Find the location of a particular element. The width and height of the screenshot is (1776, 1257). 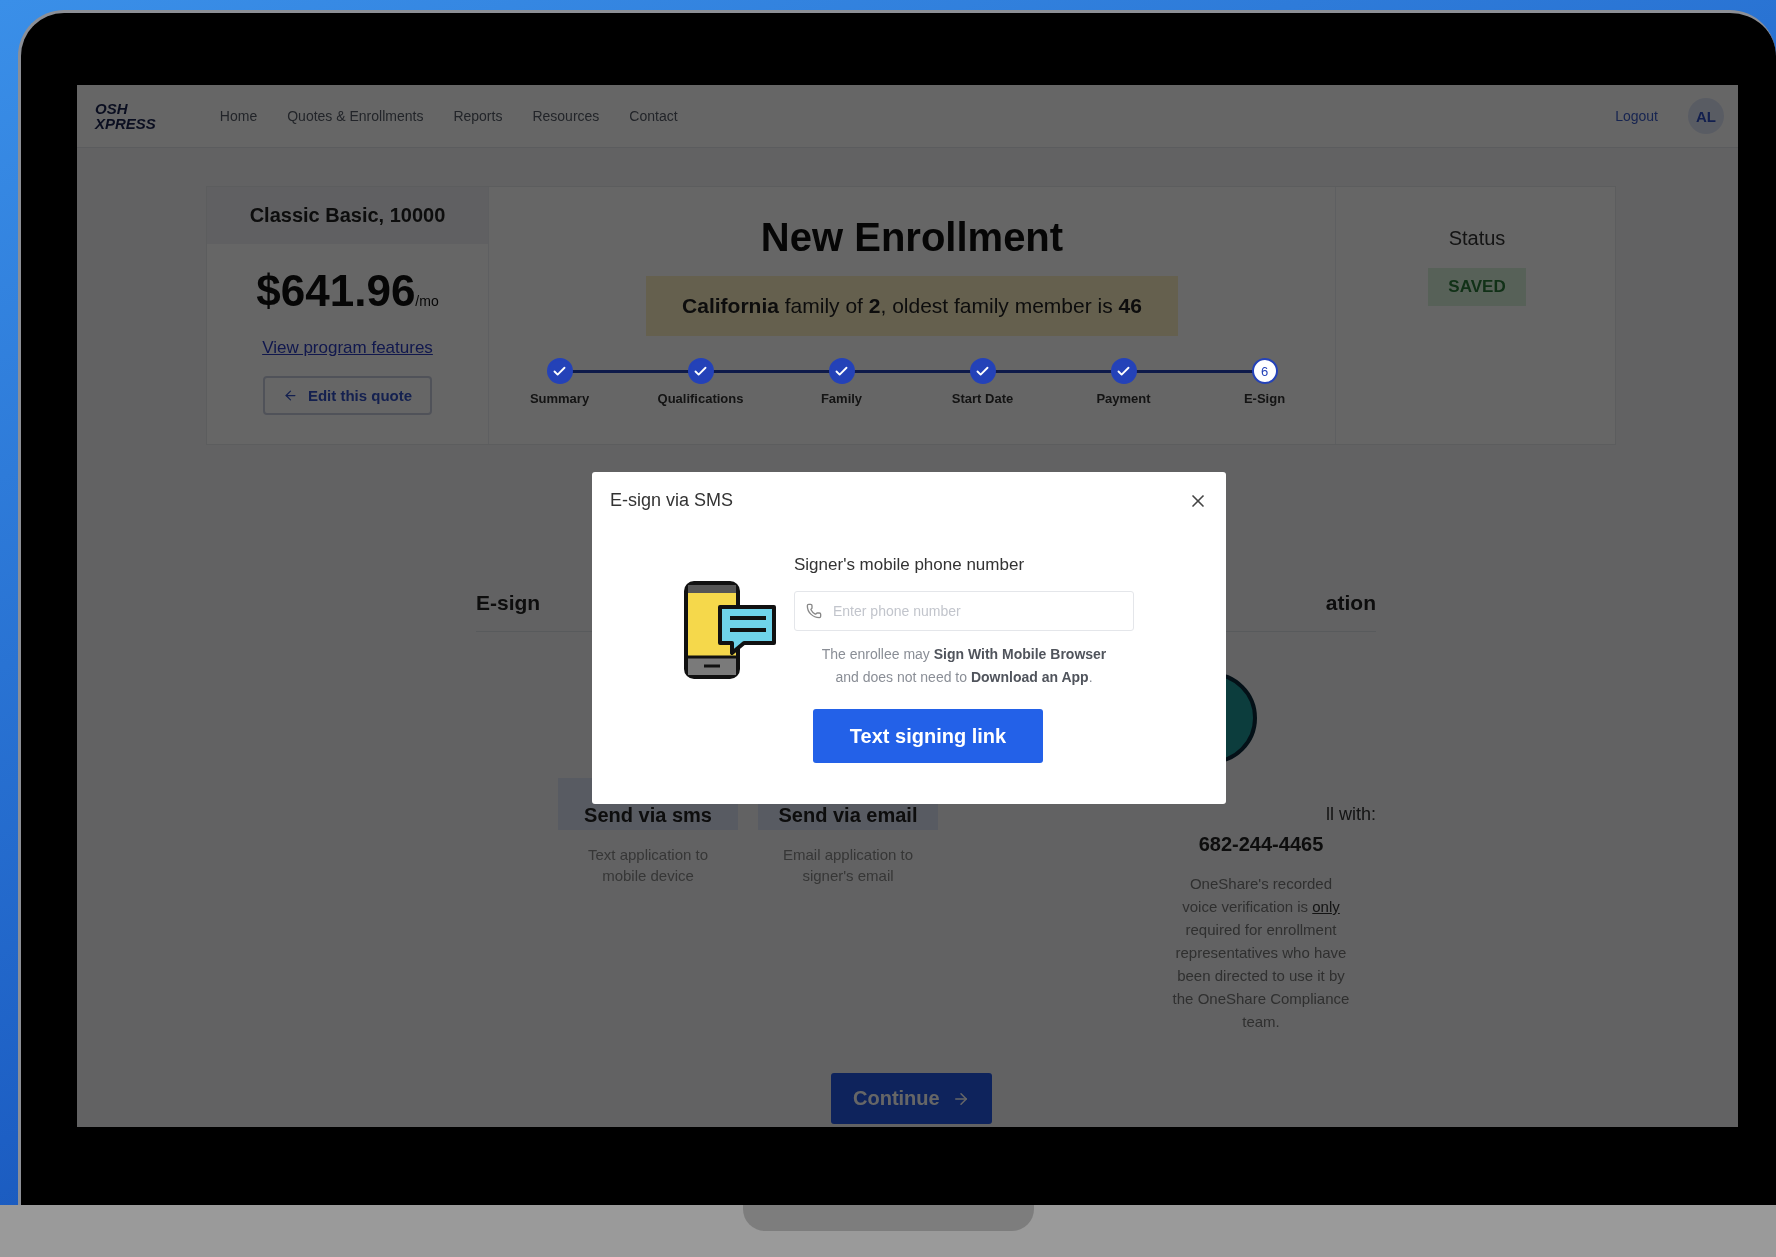

logout-link: Logout is located at coordinates (1636, 116).